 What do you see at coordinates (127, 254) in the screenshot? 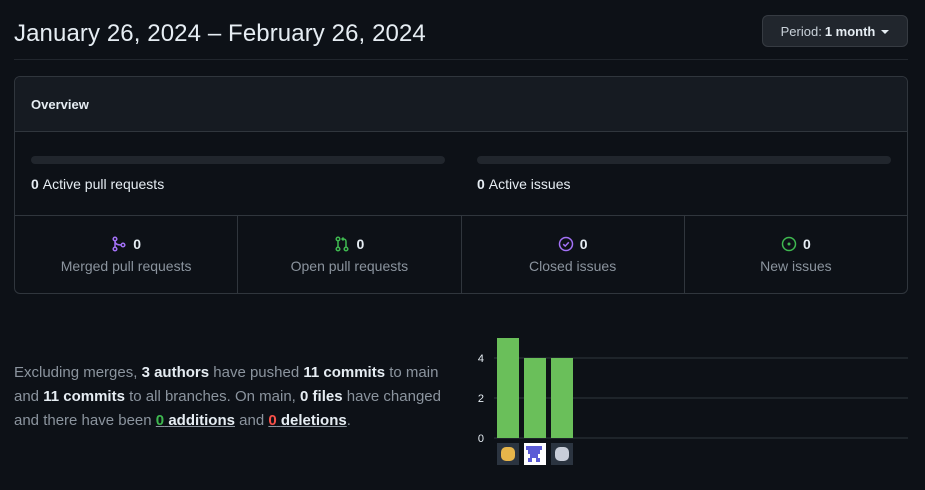
I see `merged-prs-cell: 0 Merged pull requests` at bounding box center [127, 254].